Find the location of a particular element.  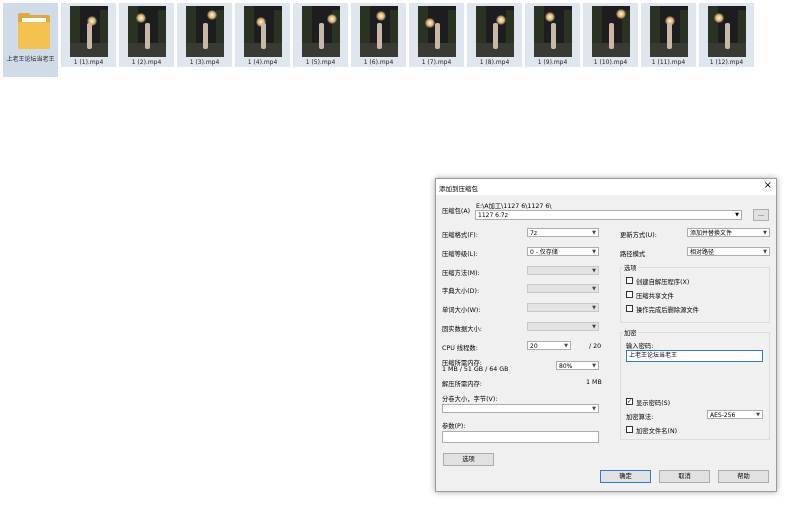

file-name-label: 1 (11).mp4 is located at coordinates (668, 62).